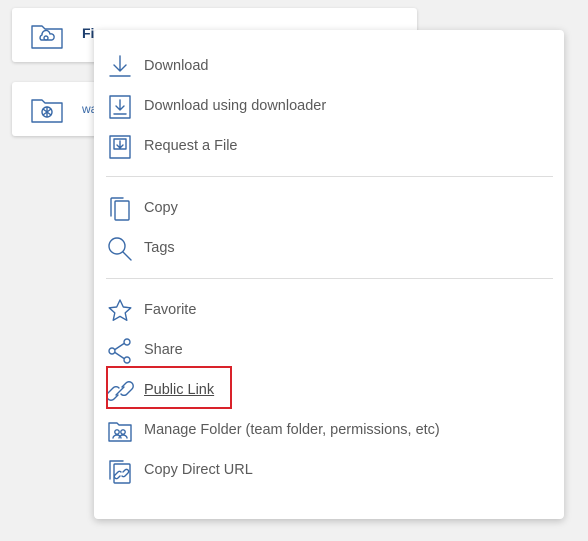 This screenshot has height=541, width=588. What do you see at coordinates (329, 351) in the screenshot?
I see `menu-item-share: Share` at bounding box center [329, 351].